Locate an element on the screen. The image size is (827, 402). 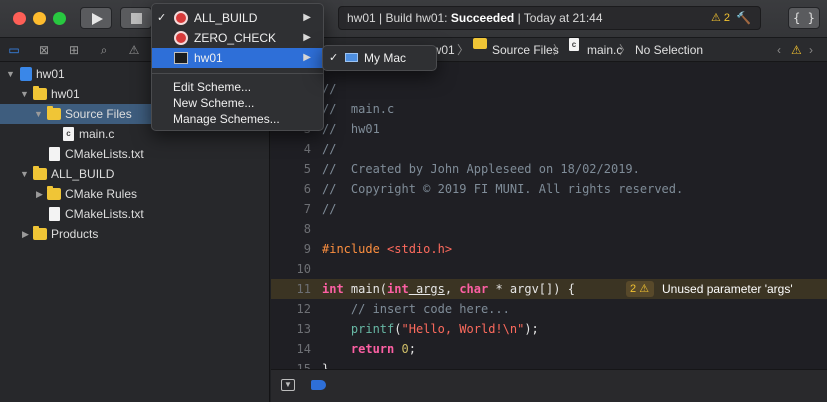
include-directive: #include is located at coordinates (351, 249).